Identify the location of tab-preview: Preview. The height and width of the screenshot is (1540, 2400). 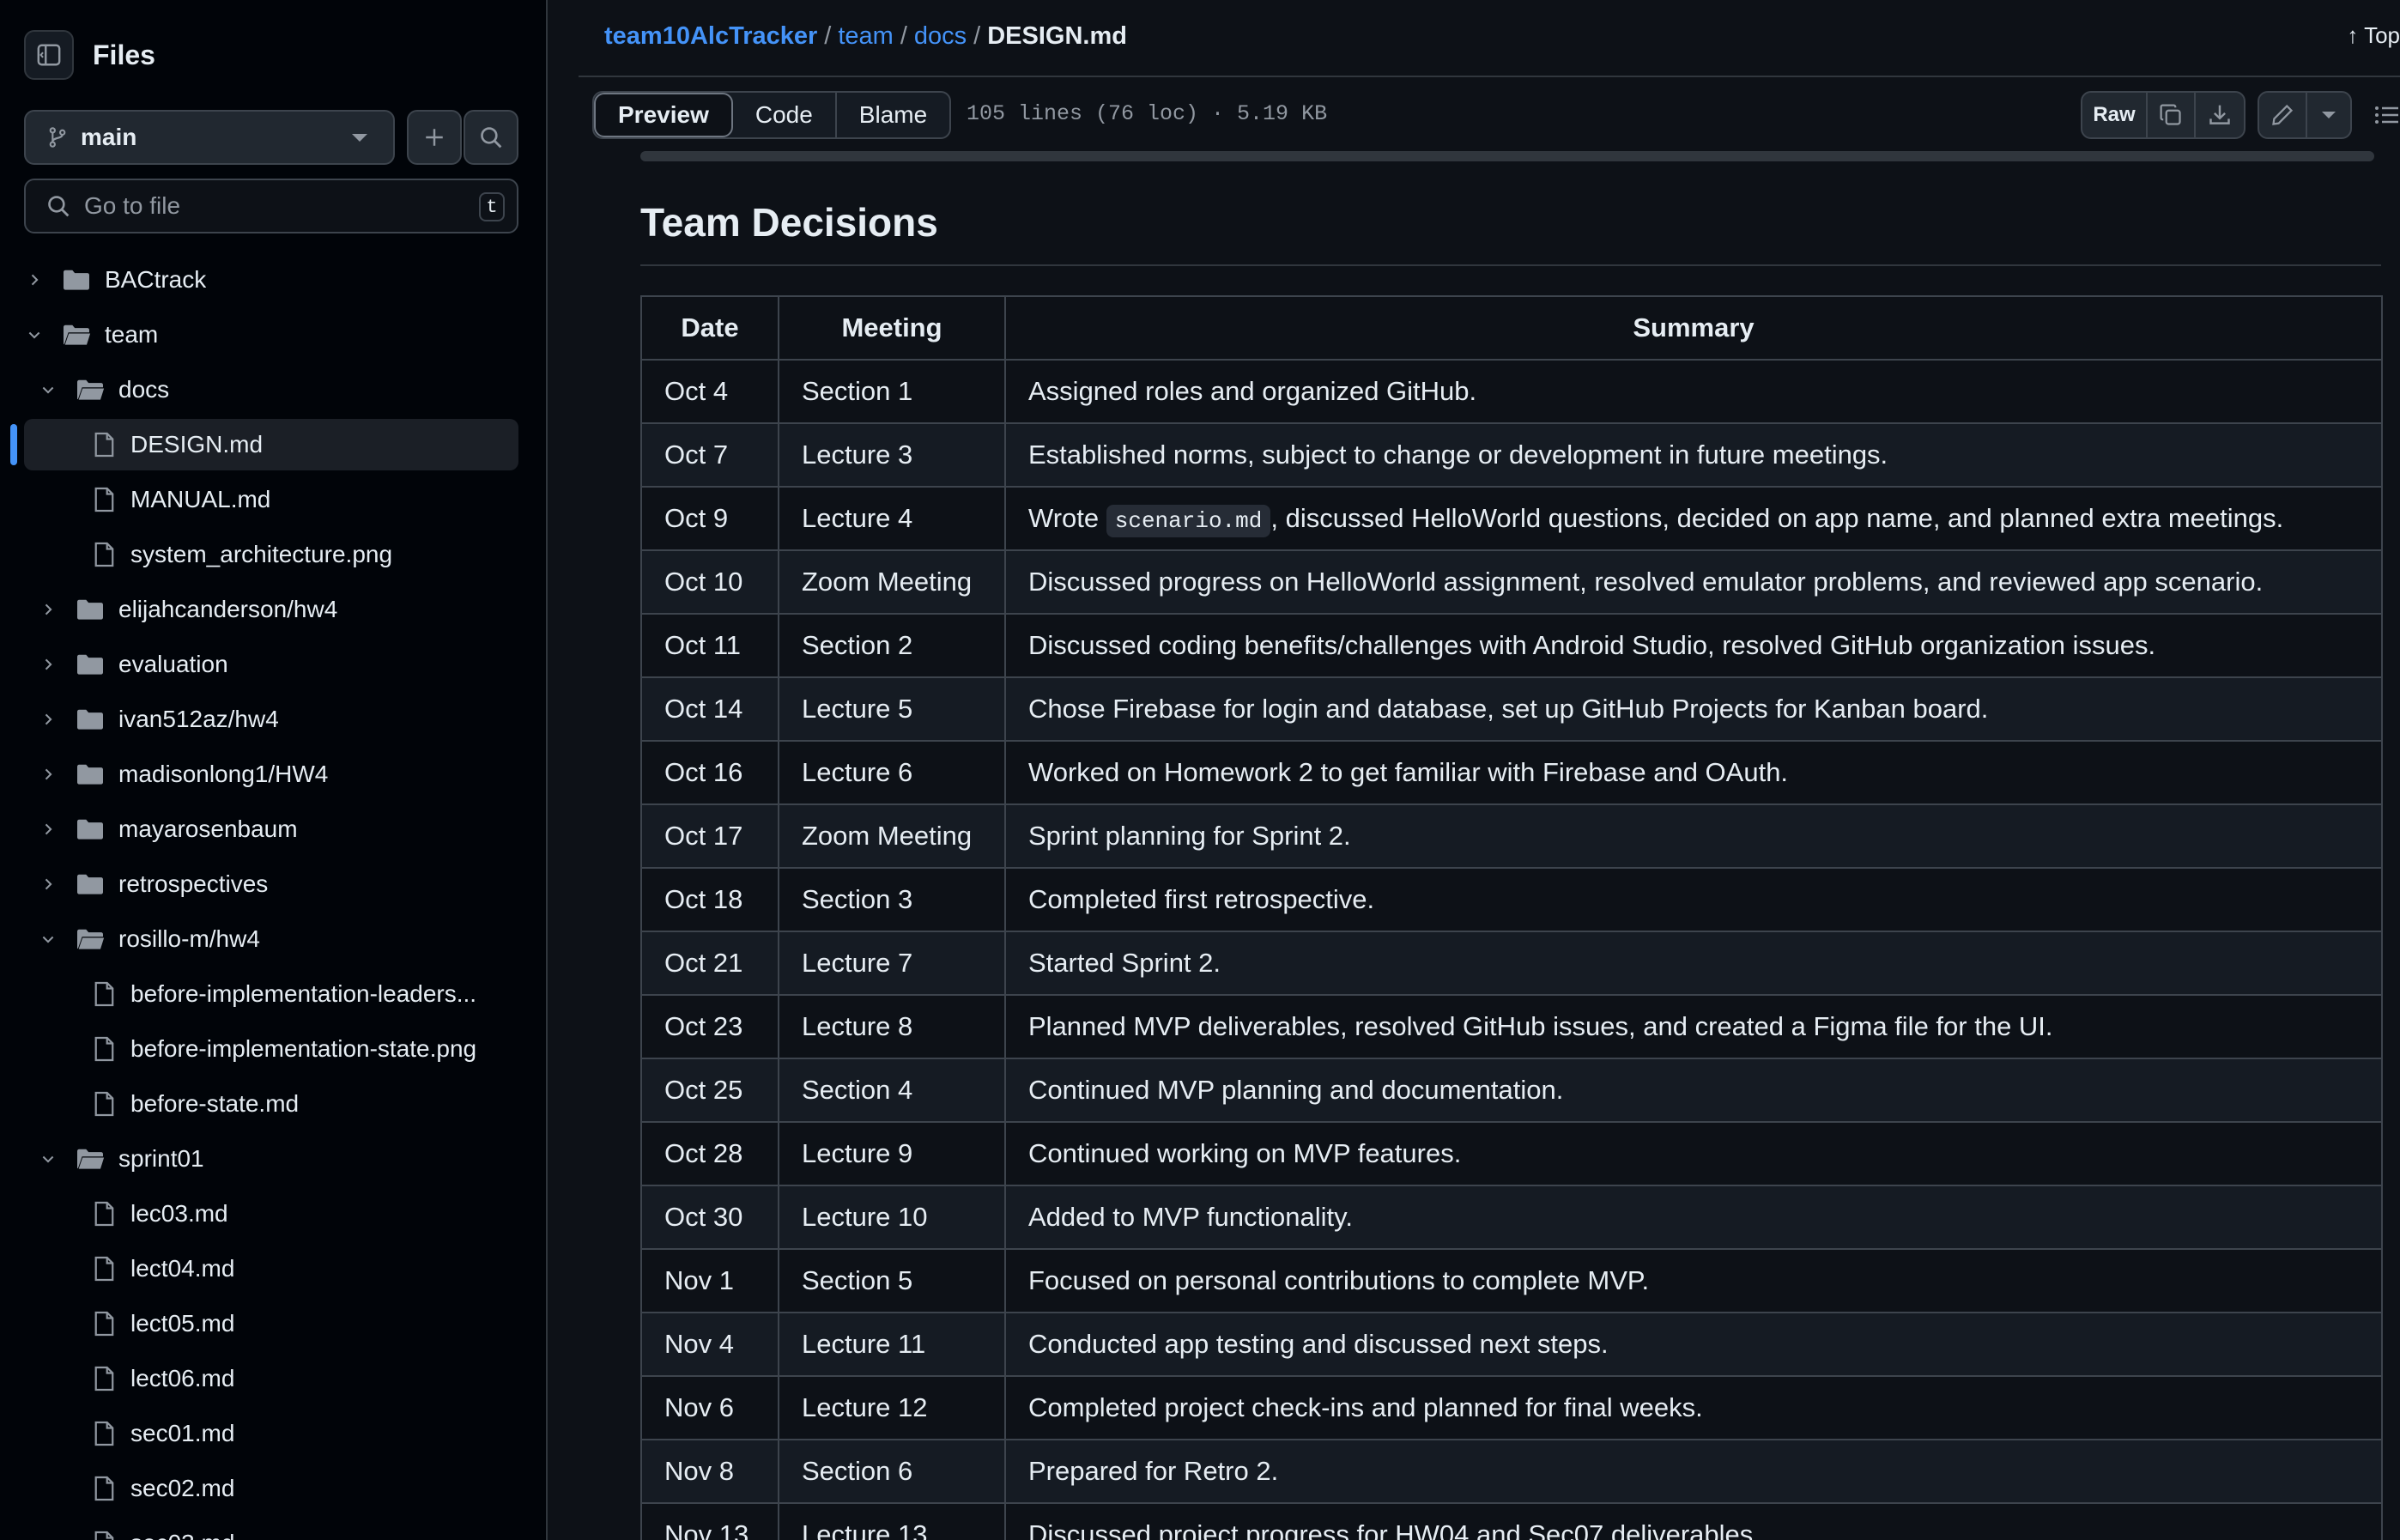
(664, 115).